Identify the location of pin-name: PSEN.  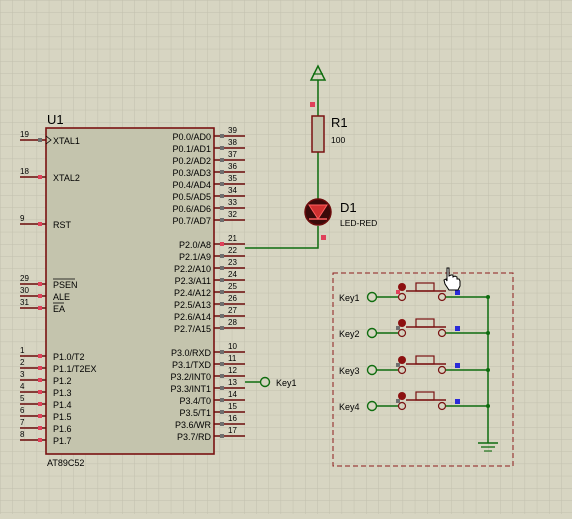
(65, 285).